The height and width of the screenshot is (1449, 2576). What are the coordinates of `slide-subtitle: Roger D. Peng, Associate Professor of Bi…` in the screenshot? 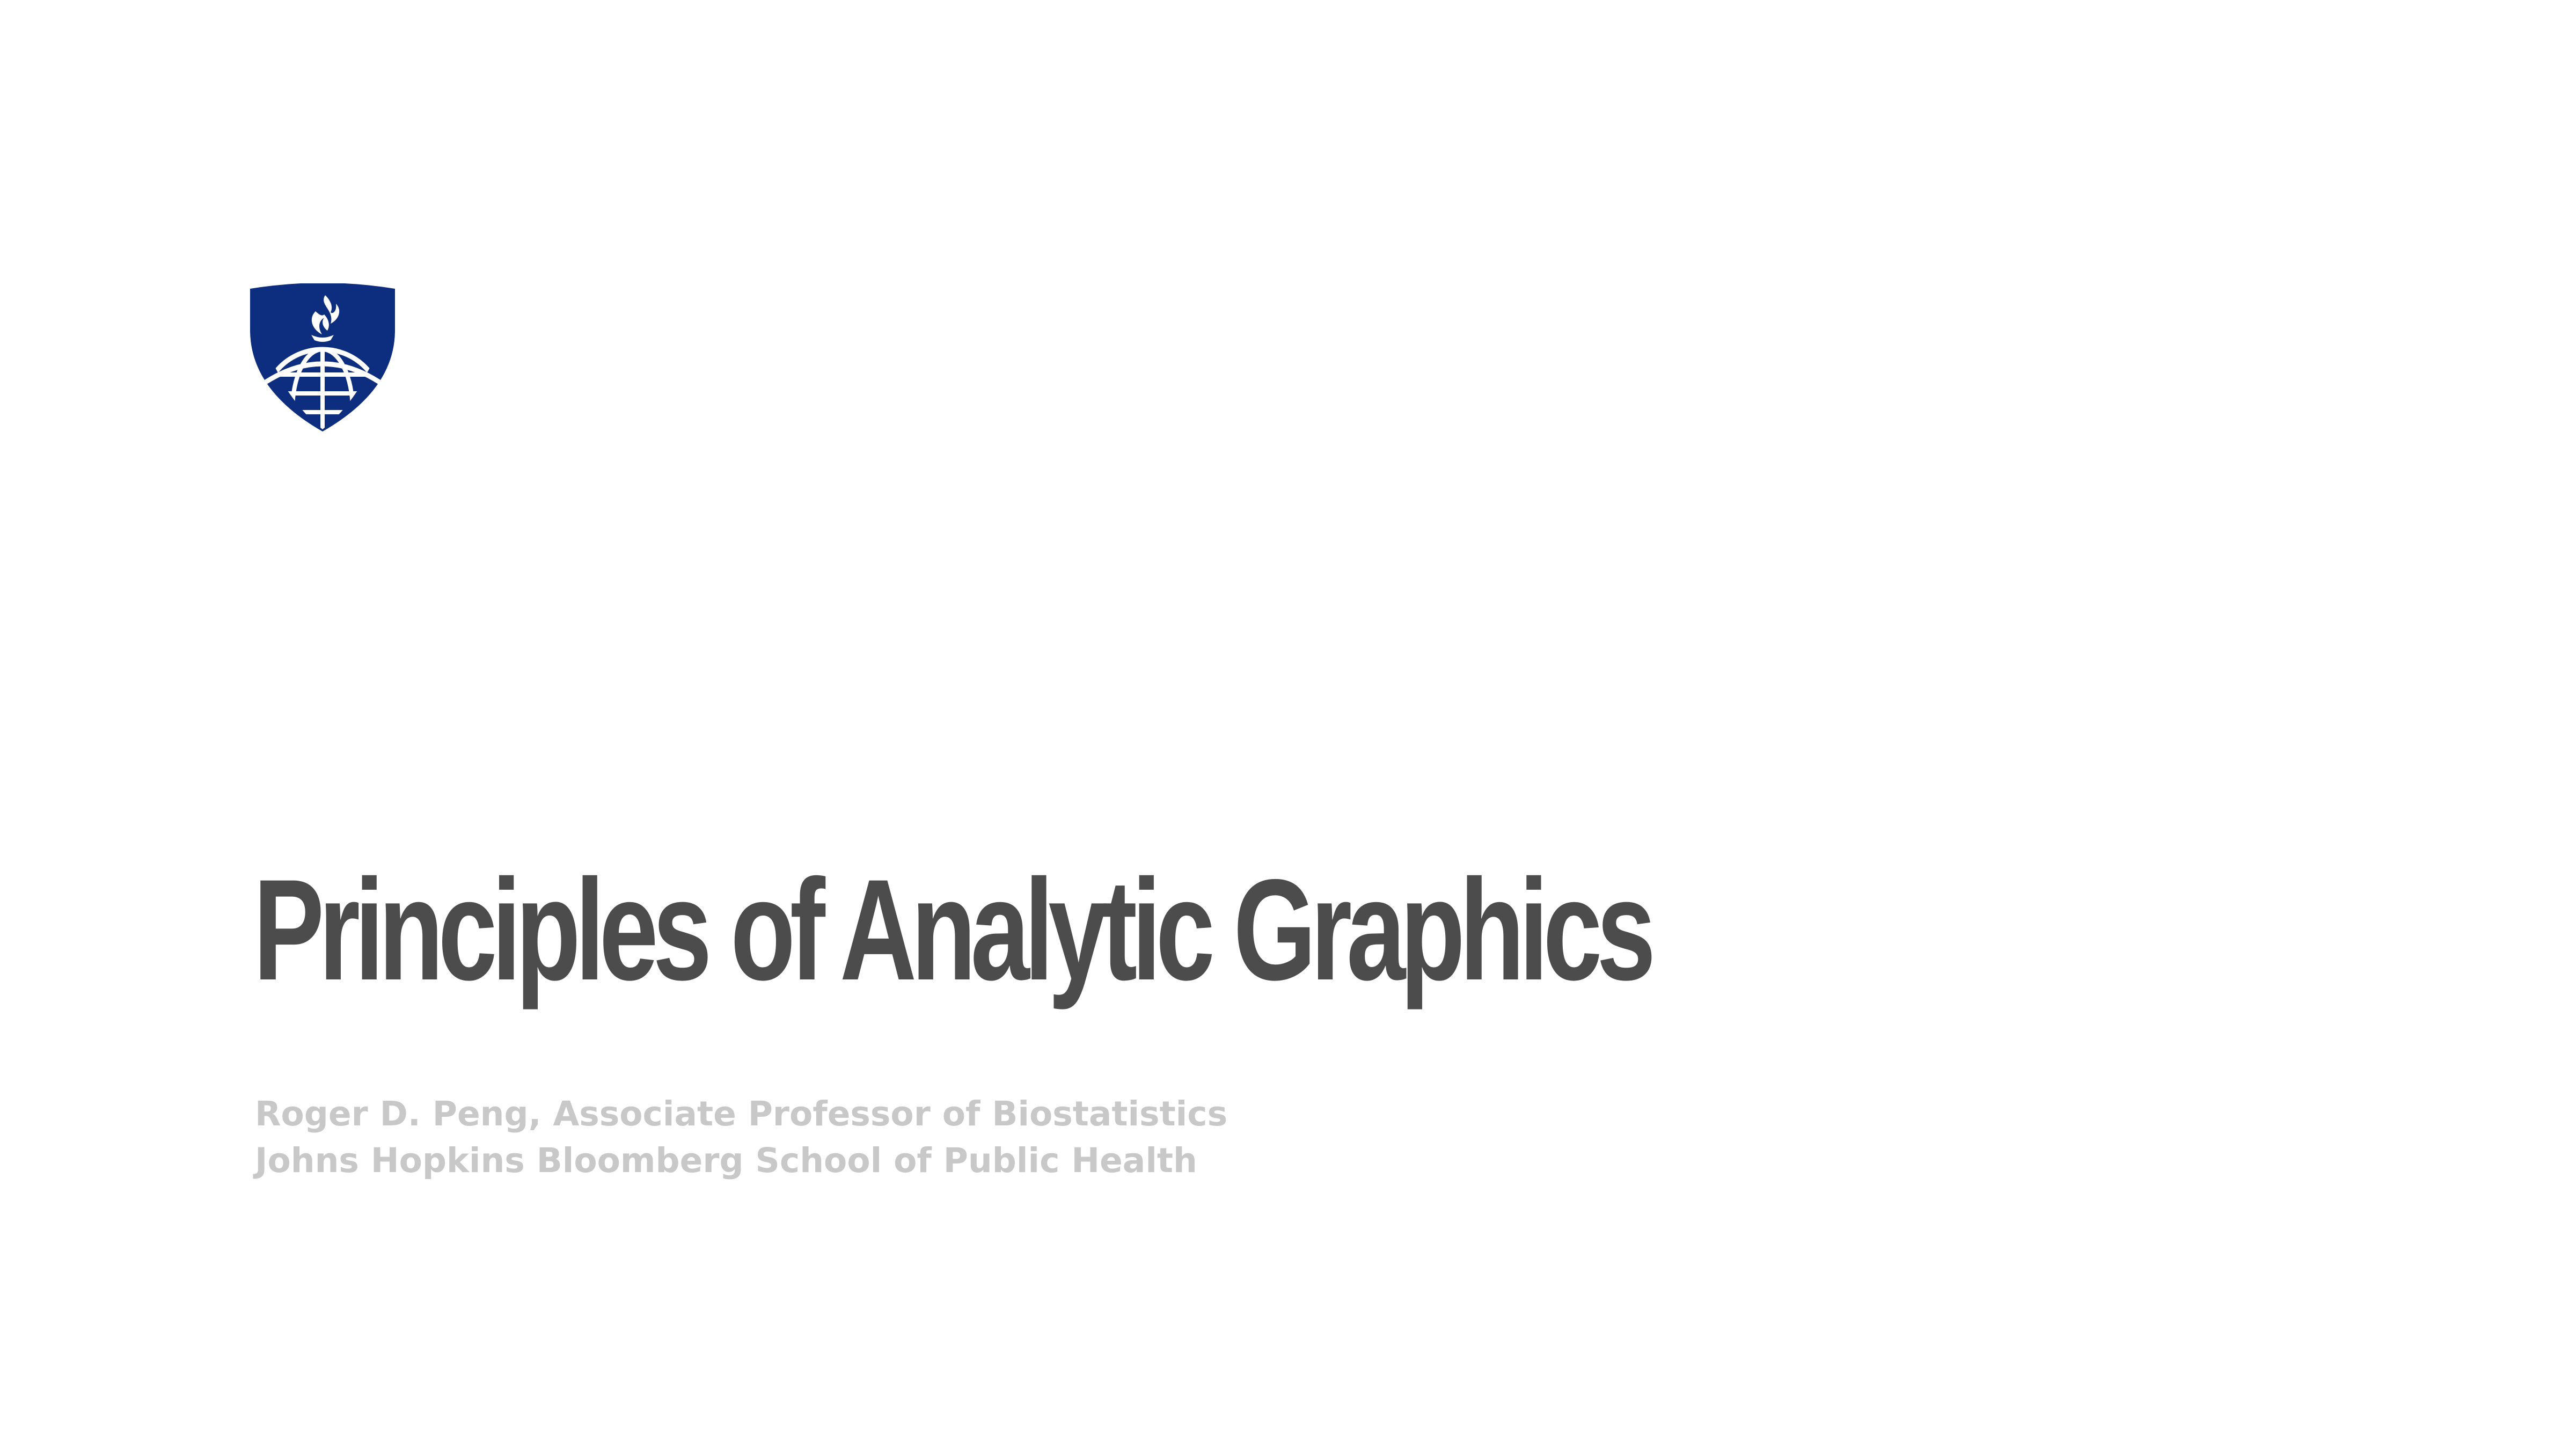 It's located at (741, 1137).